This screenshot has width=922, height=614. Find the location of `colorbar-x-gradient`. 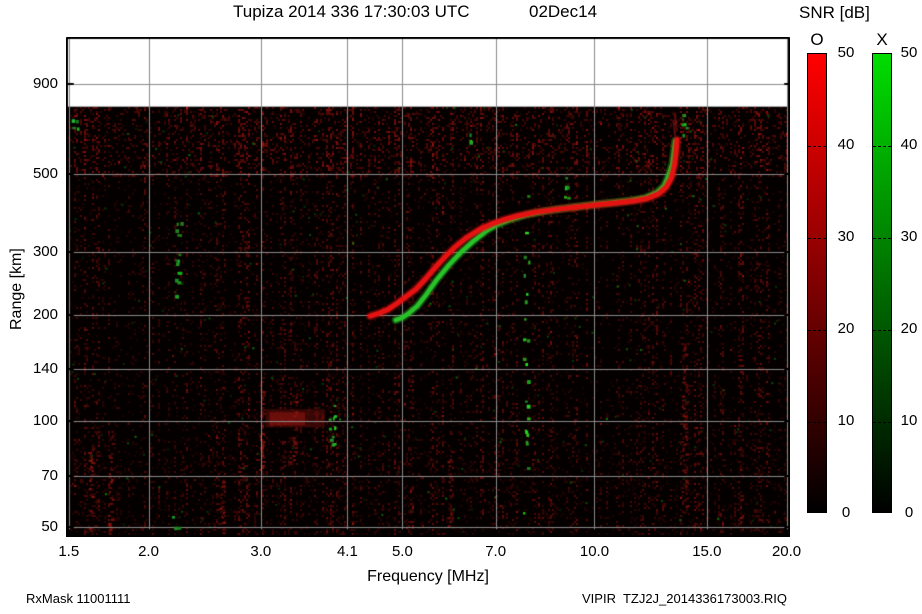

colorbar-x-gradient is located at coordinates (882, 283).